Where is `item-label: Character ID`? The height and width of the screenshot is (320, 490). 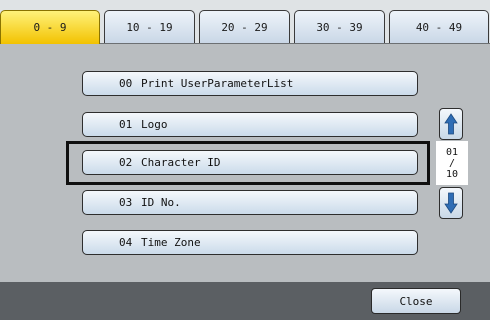 item-label: Character ID is located at coordinates (181, 162).